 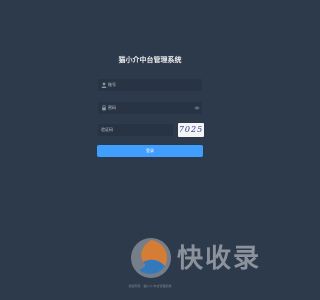 What do you see at coordinates (104, 85) in the screenshot?
I see `user-icon` at bounding box center [104, 85].